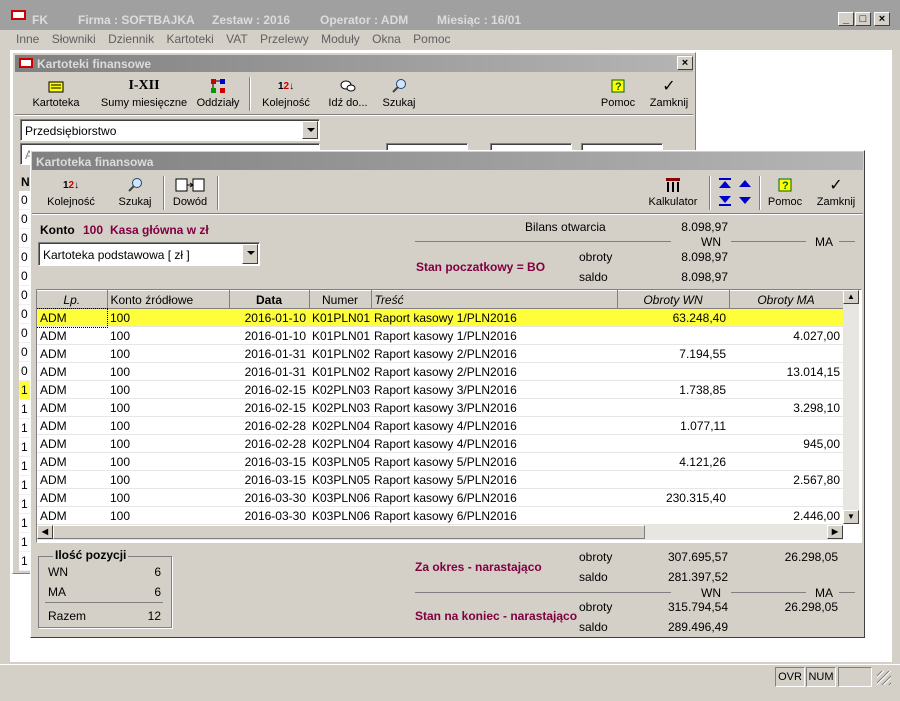  I want to click on last-record-button, so click(725, 200).